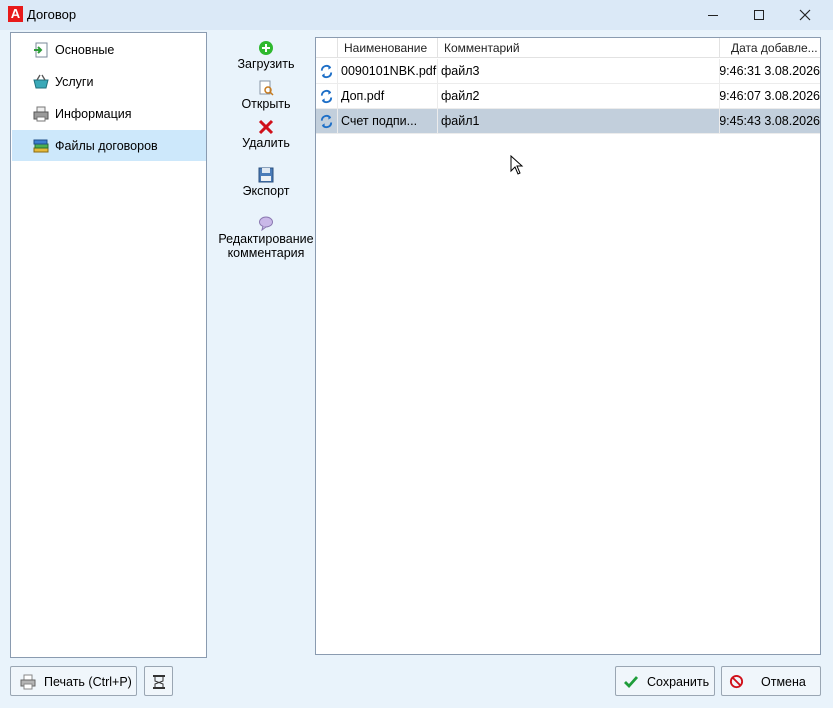  Describe the element at coordinates (85, 50) in the screenshot. I see `nav-label-main: Основные` at that location.